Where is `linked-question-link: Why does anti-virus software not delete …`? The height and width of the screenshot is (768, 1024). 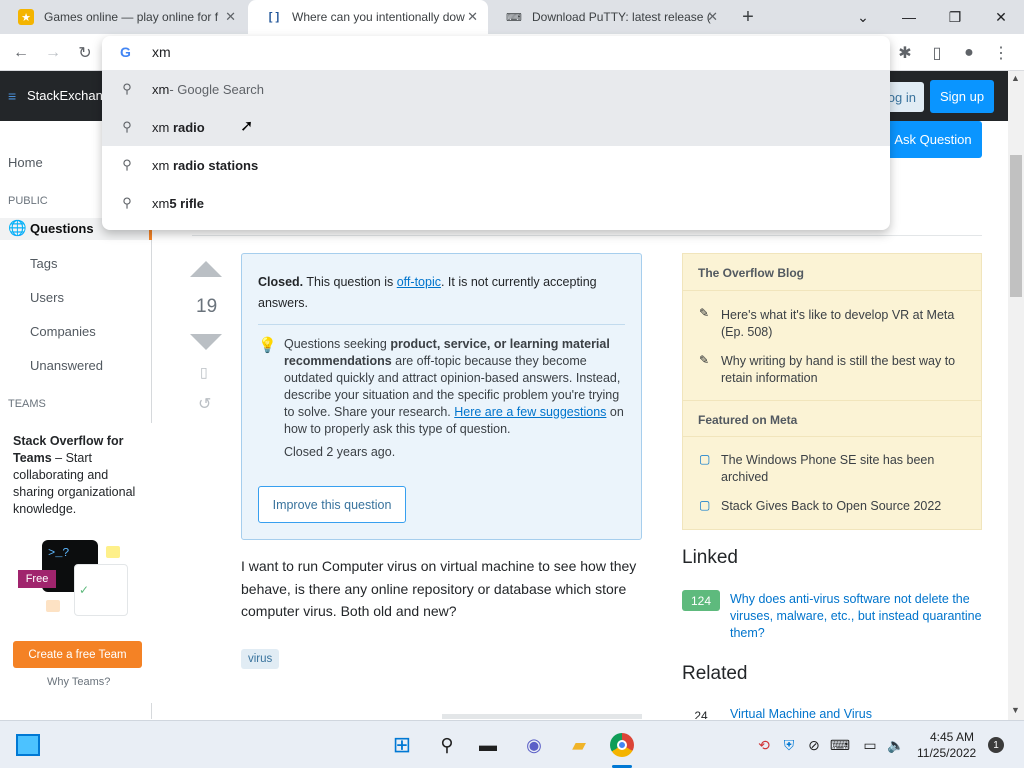 linked-question-link: Why does anti-virus software not delete … is located at coordinates (859, 616).